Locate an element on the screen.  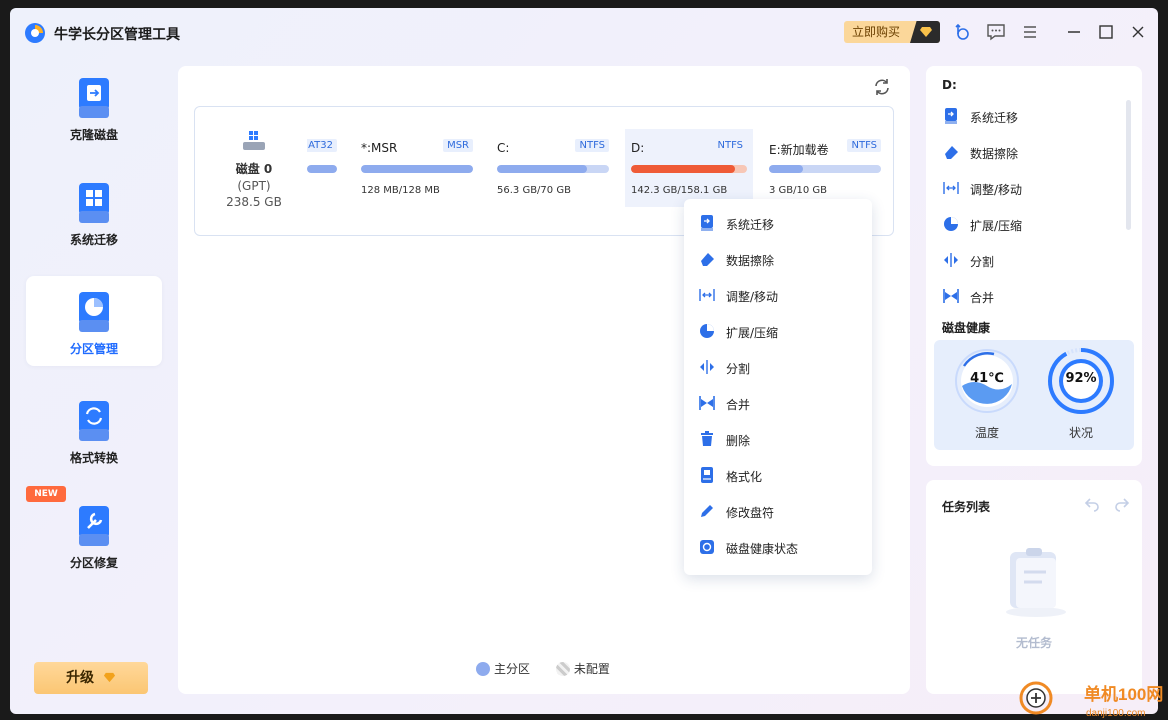
partition-msr: *:MSR MSR 128 MB/128 MB is located at coordinates (417, 168).